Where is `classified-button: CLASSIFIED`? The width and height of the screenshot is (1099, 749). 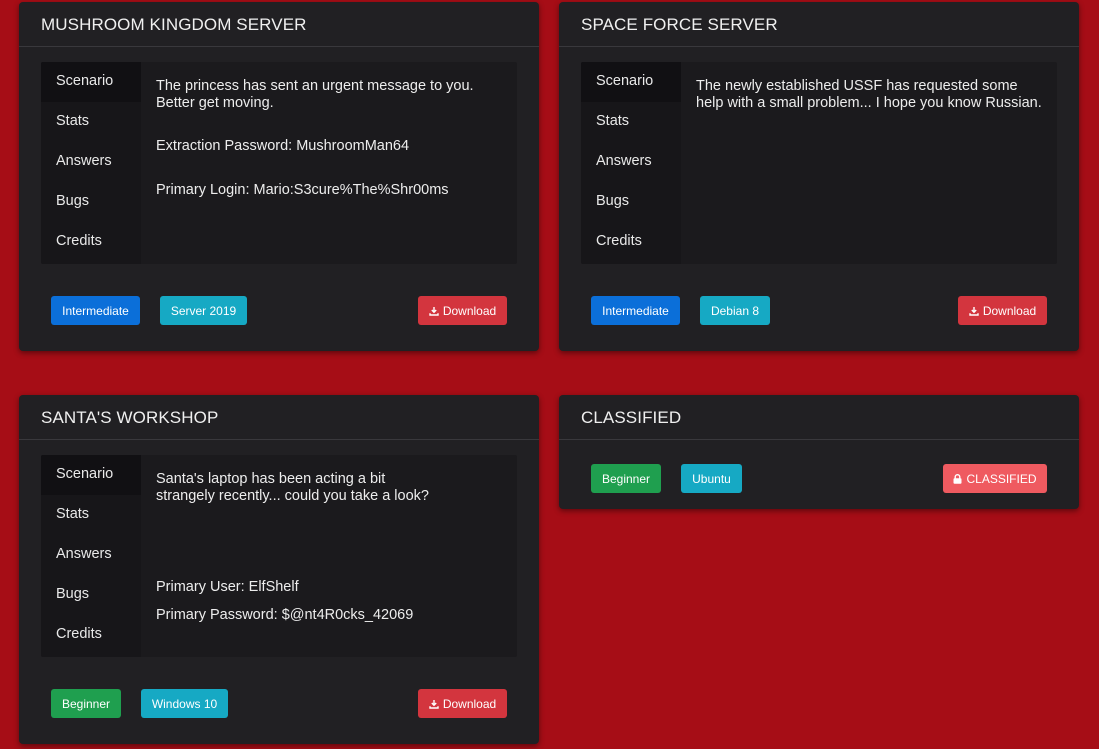
classified-button: CLASSIFIED is located at coordinates (995, 478).